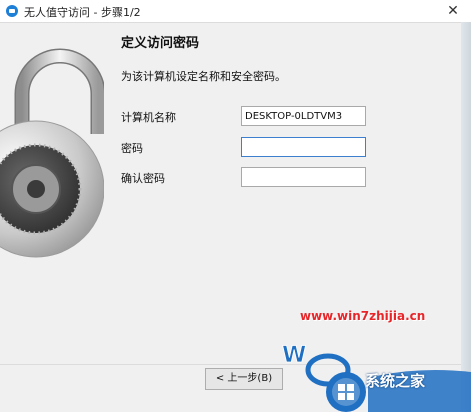  What do you see at coordinates (235, 11) in the screenshot?
I see `title-bar: 无人值守访问 - 步骤1/2 ✕` at bounding box center [235, 11].